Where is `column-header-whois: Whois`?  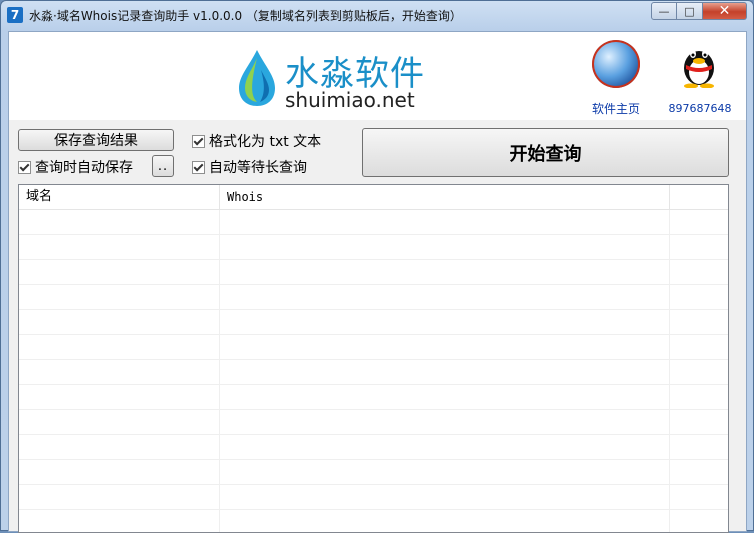
column-header-whois: Whois is located at coordinates (445, 197).